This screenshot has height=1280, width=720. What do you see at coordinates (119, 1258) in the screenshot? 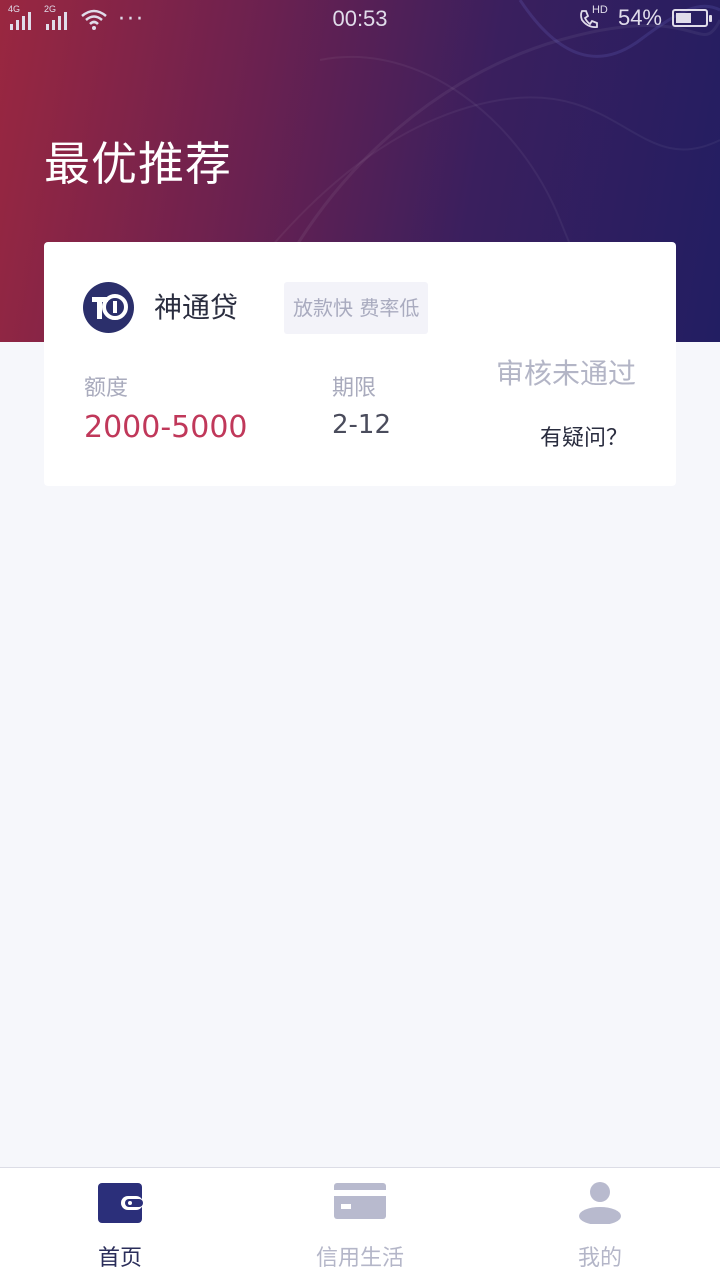
I see `tab-home-label: 首页` at bounding box center [119, 1258].